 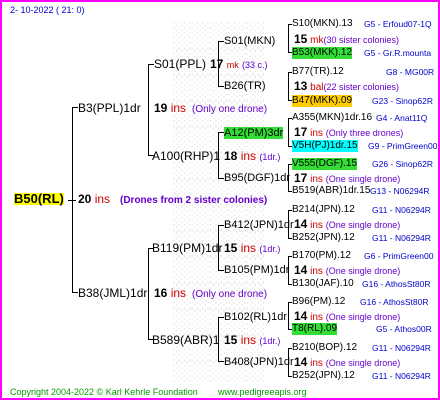 What do you see at coordinates (401, 238) in the screenshot?
I see `g4-info-9: G11 - N06294R` at bounding box center [401, 238].